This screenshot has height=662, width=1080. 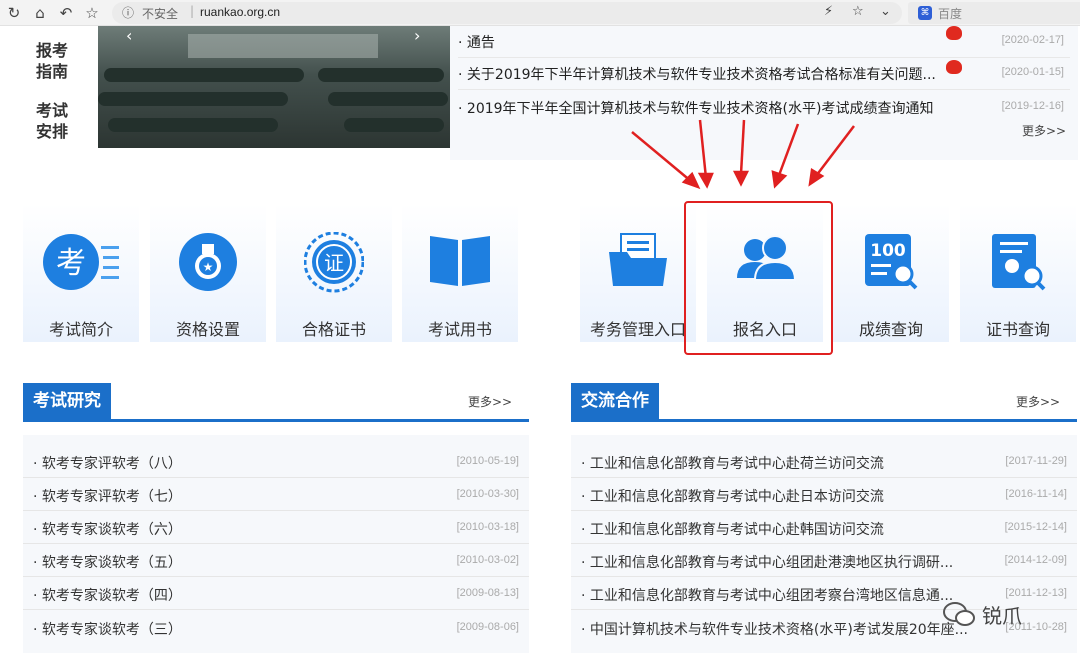 What do you see at coordinates (828, 11) in the screenshot?
I see `lightning-icon: ⚡` at bounding box center [828, 11].